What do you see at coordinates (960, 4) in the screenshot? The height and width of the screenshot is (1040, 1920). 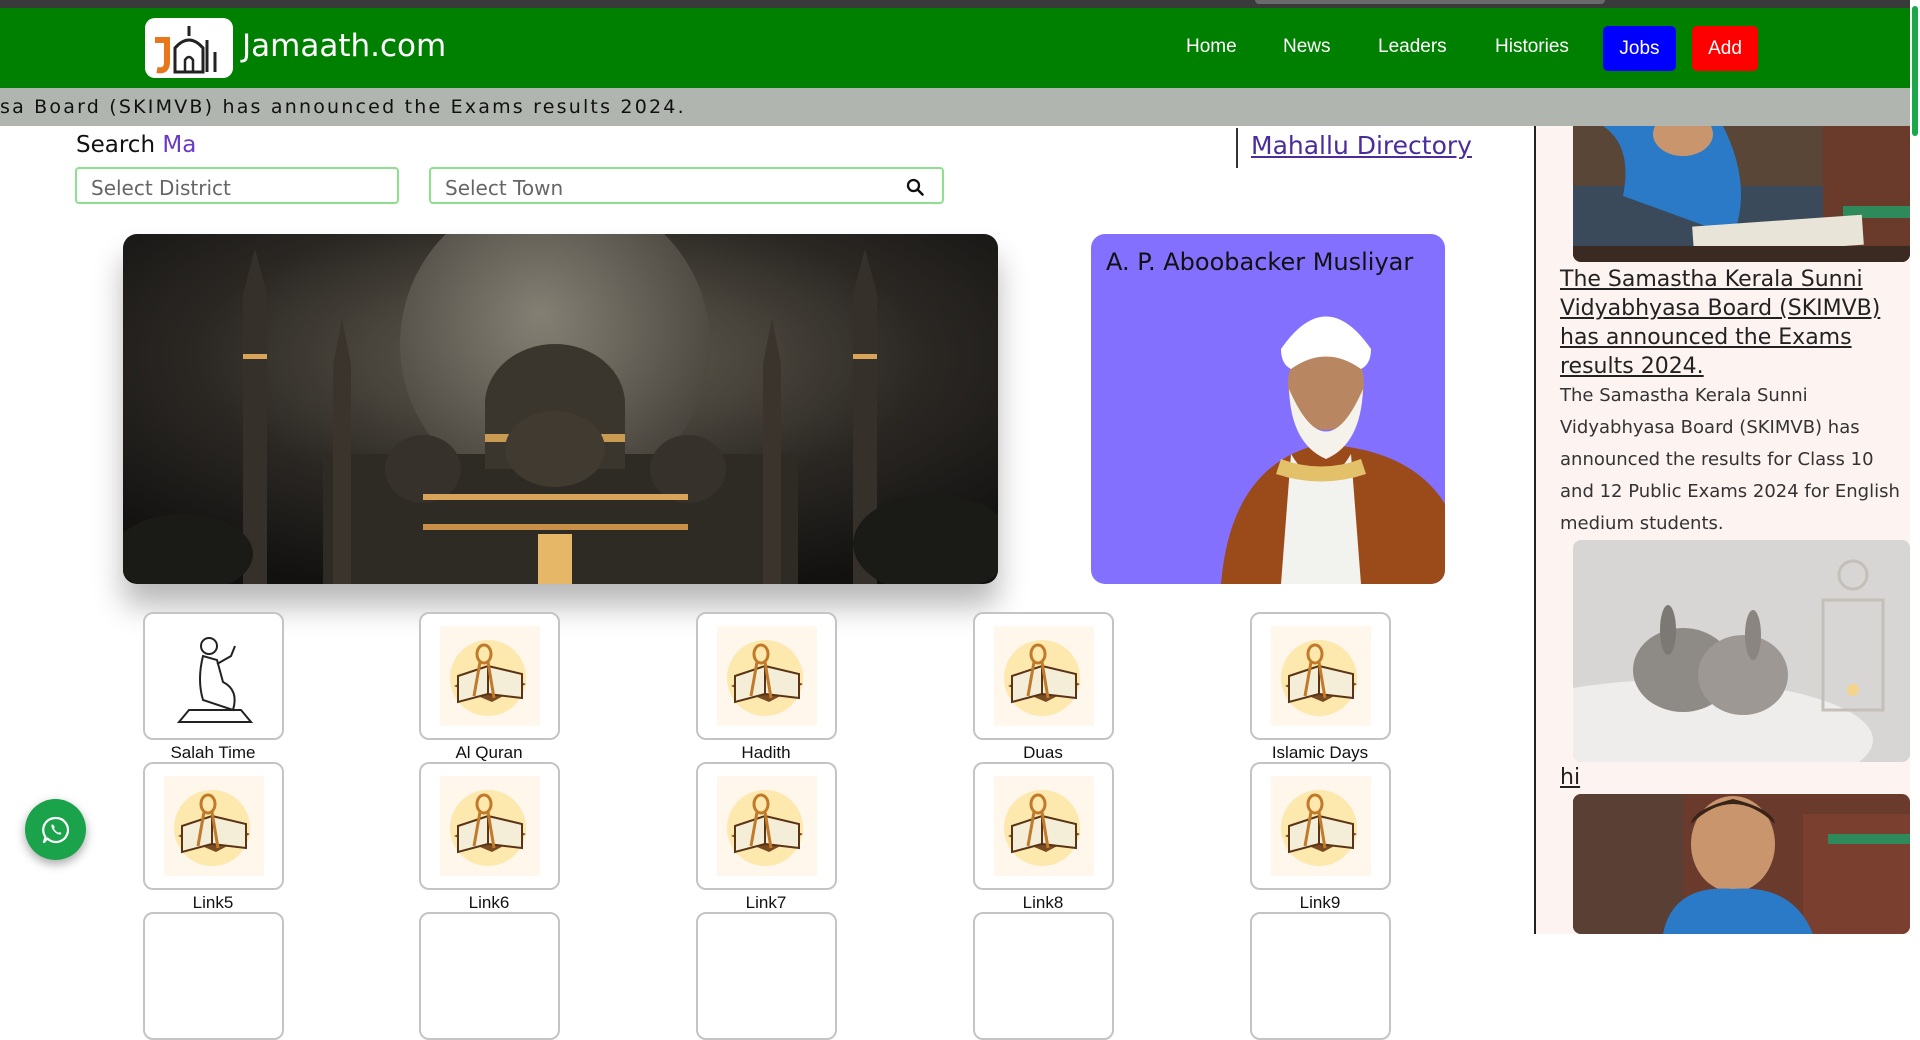 I see `browser-top-strip` at bounding box center [960, 4].